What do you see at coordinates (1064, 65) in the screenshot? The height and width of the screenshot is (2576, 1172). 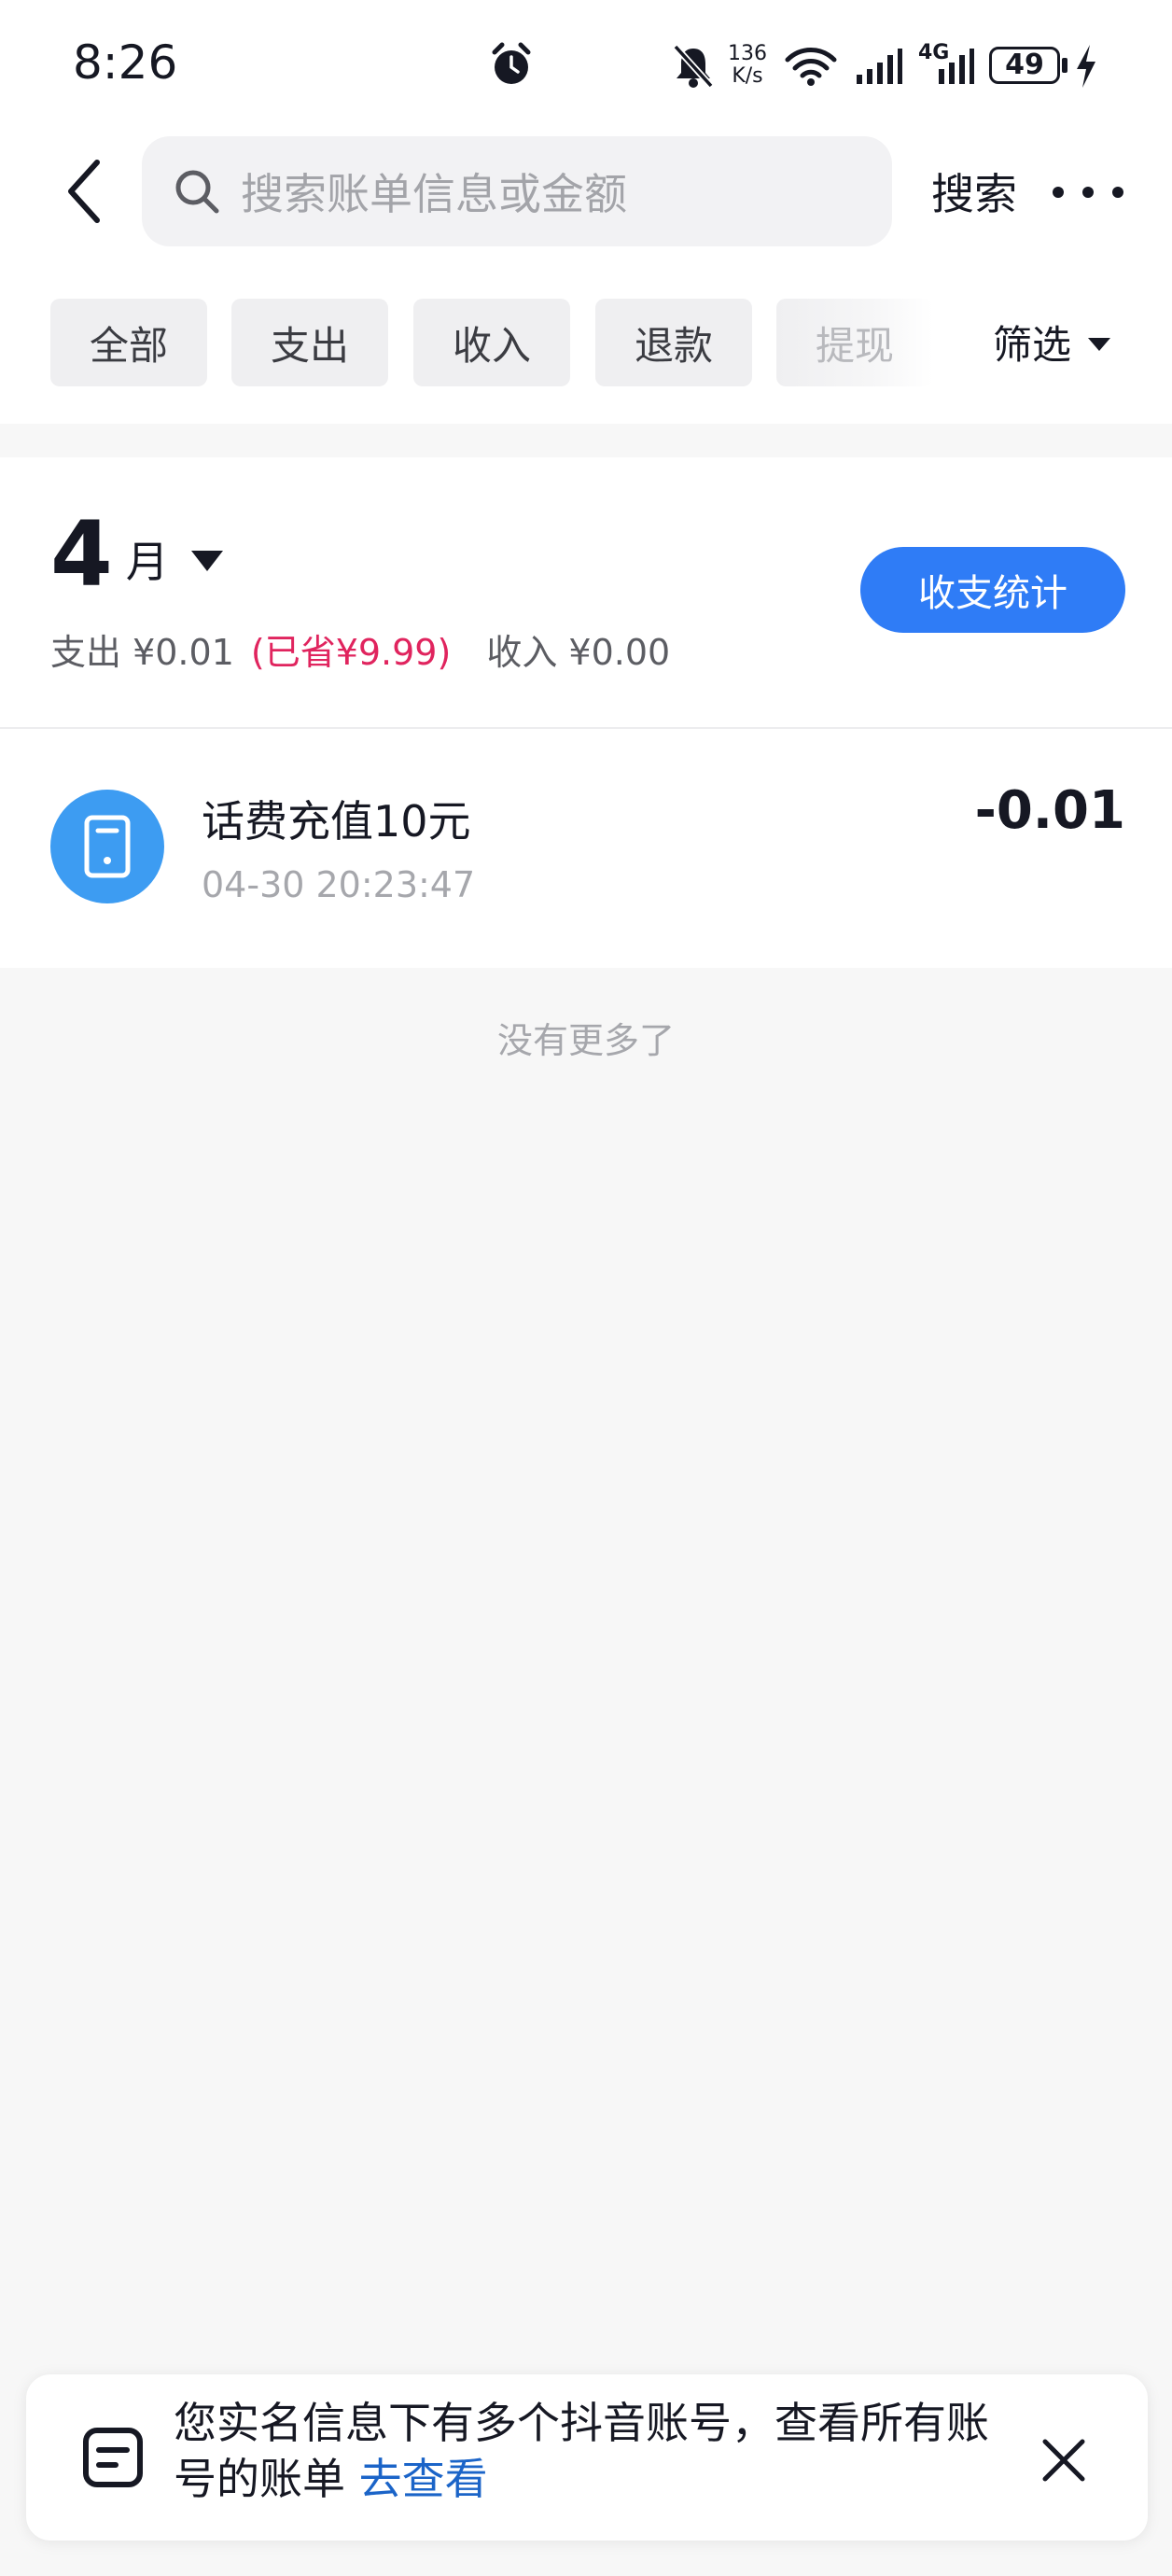 I see `battery-tip` at bounding box center [1064, 65].